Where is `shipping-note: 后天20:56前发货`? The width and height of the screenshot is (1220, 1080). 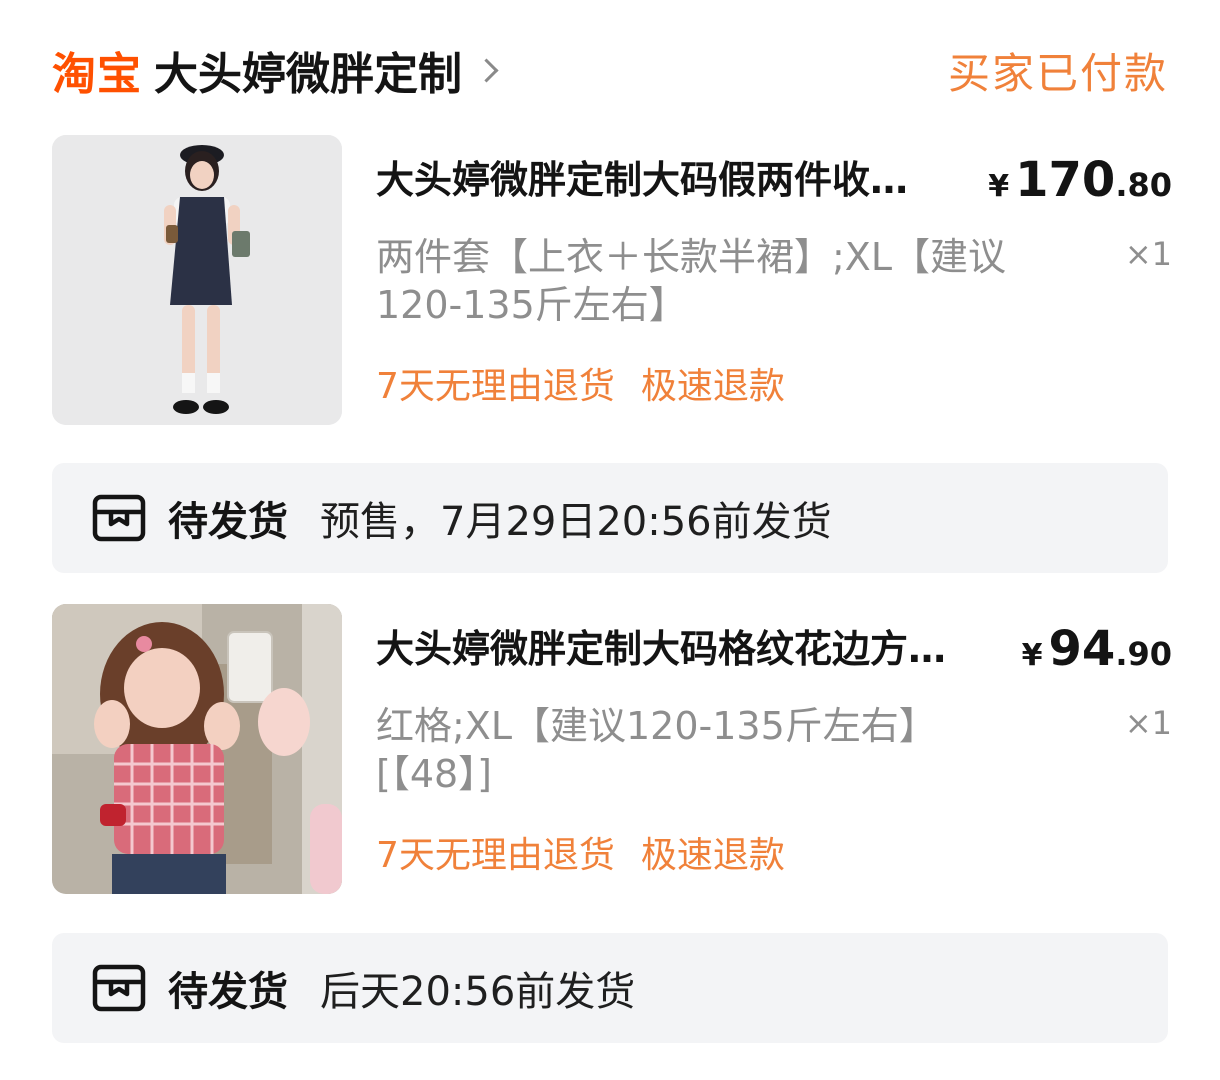 shipping-note: 后天20:56前发货 is located at coordinates (478, 992).